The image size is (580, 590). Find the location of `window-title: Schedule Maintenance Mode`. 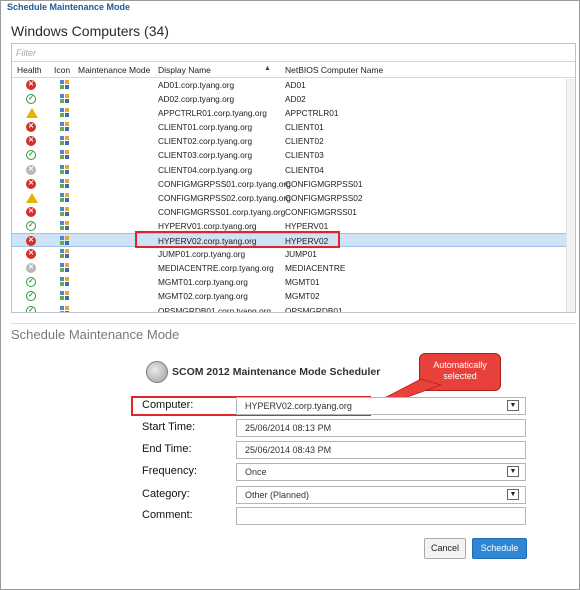

window-title: Schedule Maintenance Mode is located at coordinates (290, 8).